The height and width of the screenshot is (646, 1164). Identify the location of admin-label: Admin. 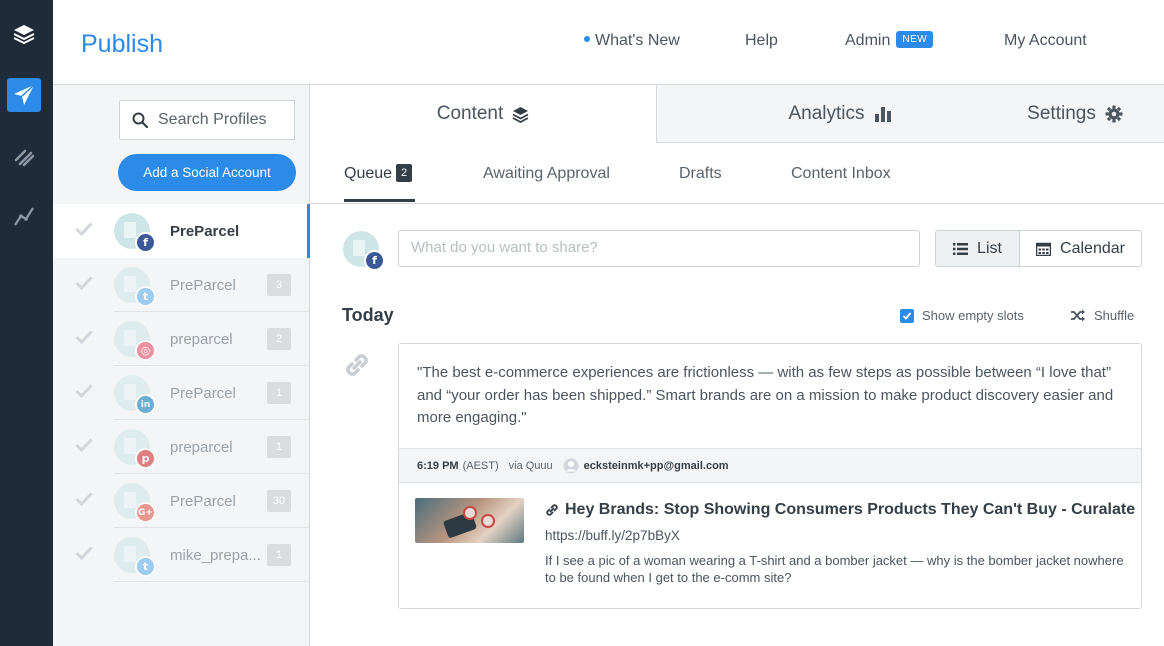
(868, 40).